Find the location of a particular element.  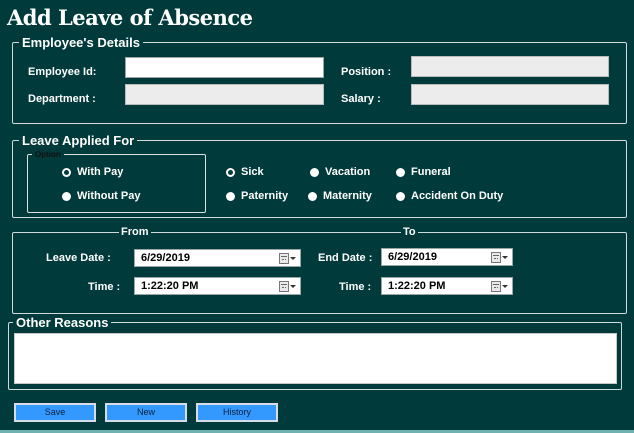

maternity-radio: Maternity is located at coordinates (340, 196).